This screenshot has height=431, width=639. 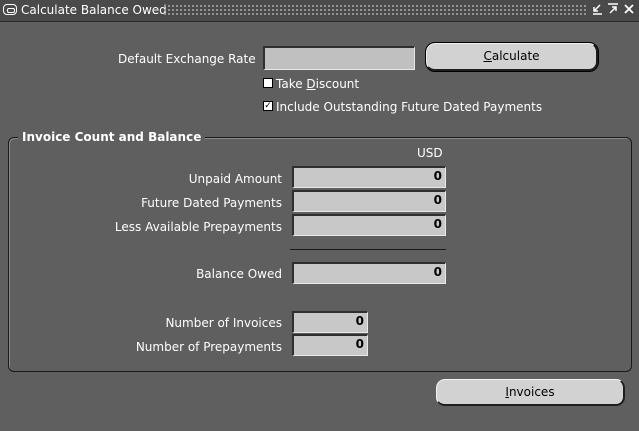 I want to click on calculate-mnemonic: C, so click(x=487, y=56).